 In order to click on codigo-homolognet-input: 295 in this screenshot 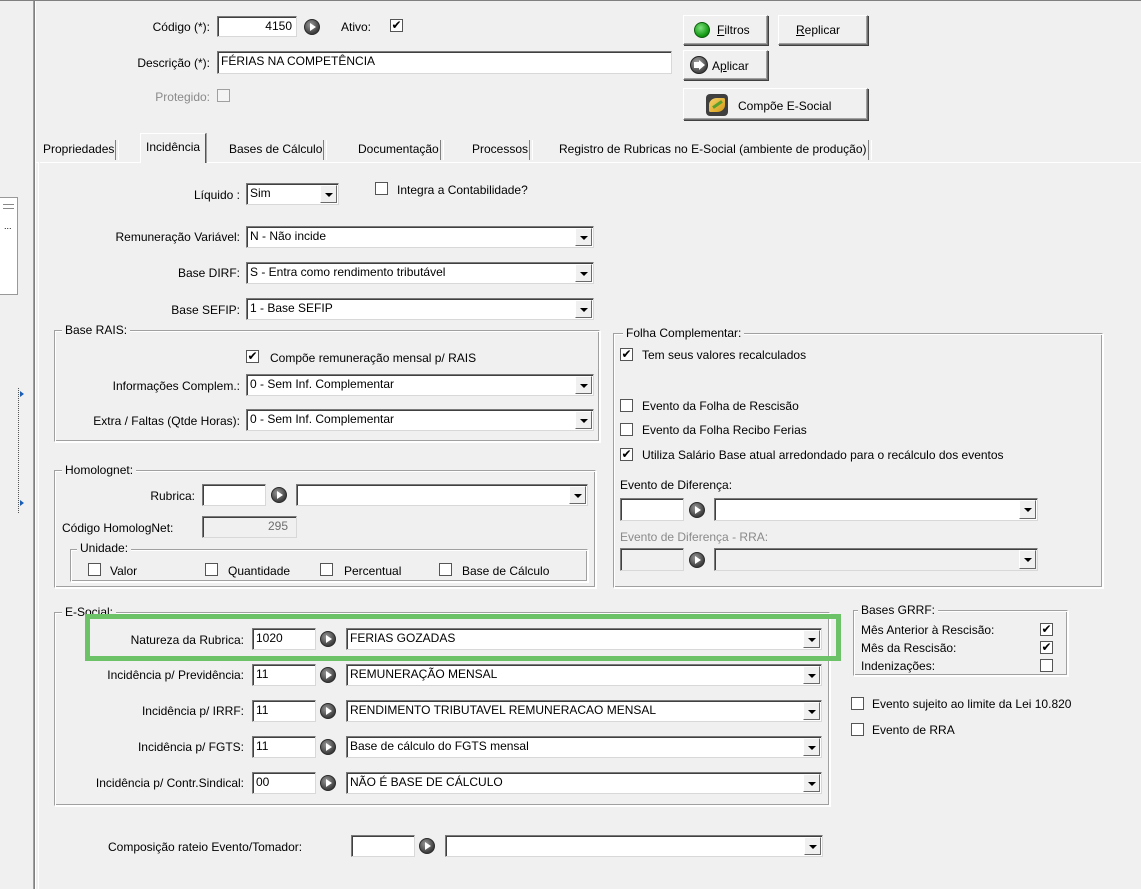, I will do `click(249, 527)`.